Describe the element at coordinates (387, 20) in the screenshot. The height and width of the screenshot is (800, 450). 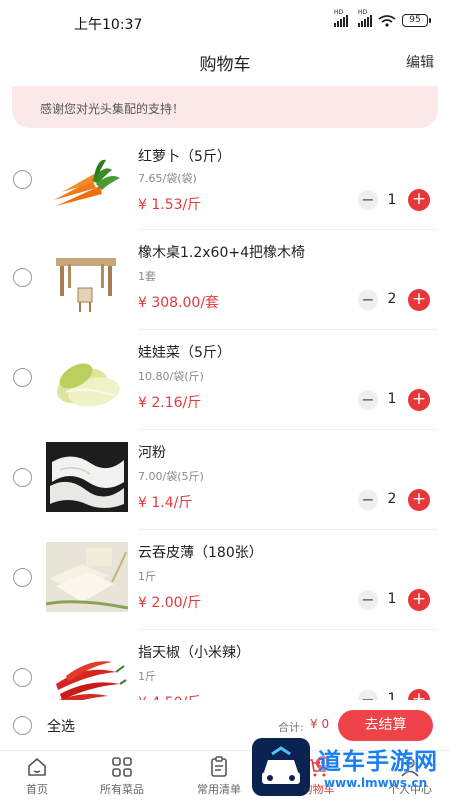
I see `wifi-icon` at that location.